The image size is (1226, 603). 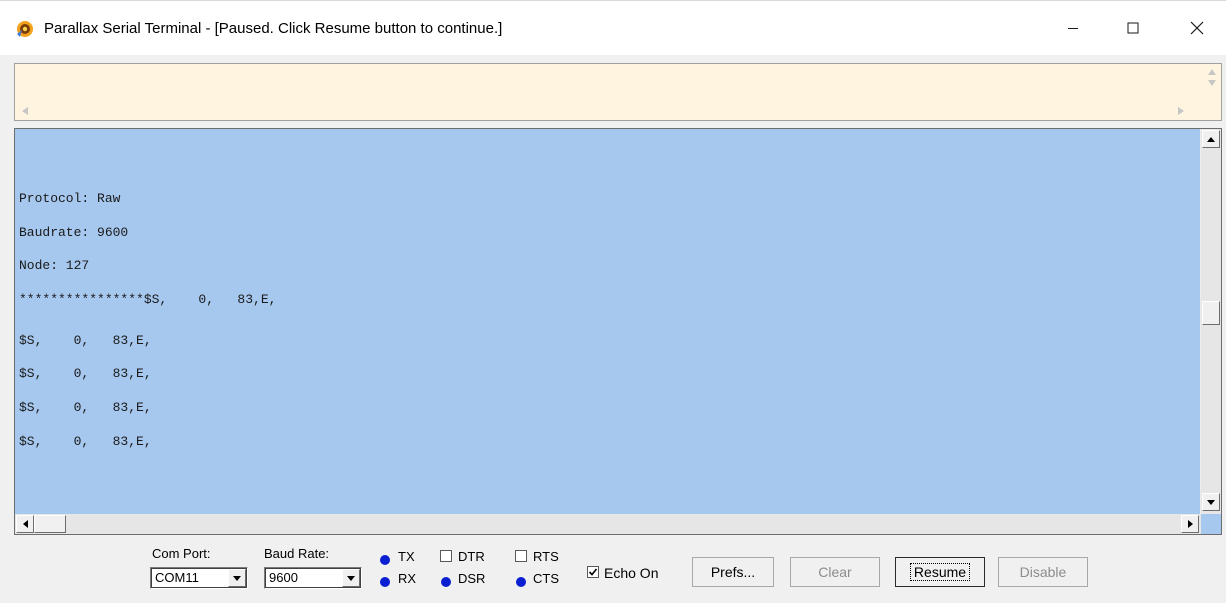 What do you see at coordinates (609, 110) in the screenshot?
I see `transmit-horizontal-scrollbar` at bounding box center [609, 110].